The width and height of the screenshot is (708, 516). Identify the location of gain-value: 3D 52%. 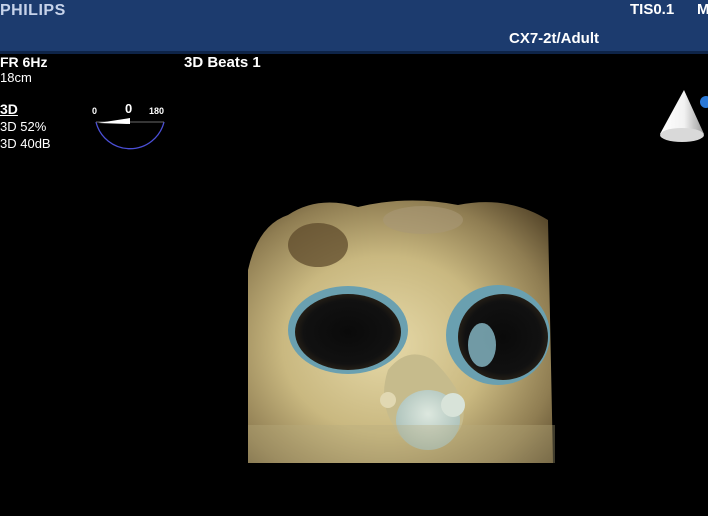
(23, 126).